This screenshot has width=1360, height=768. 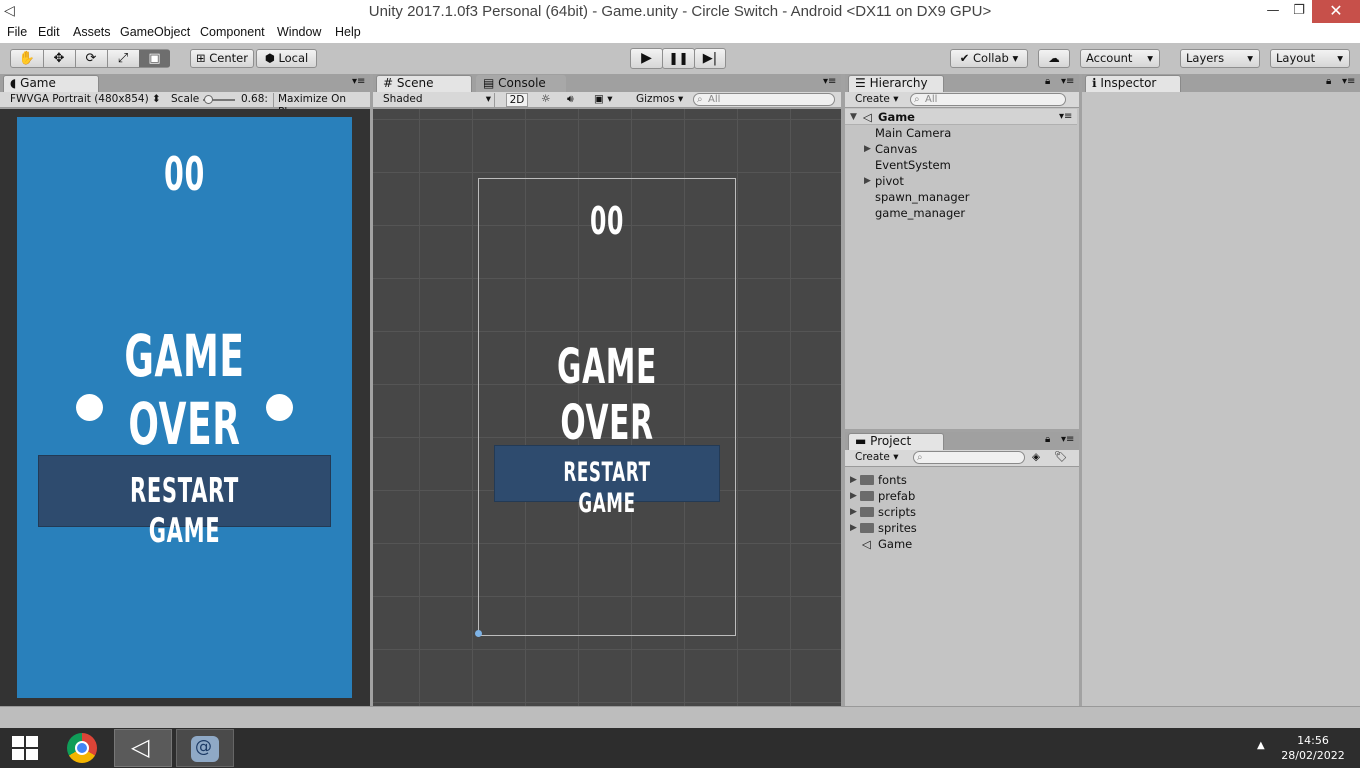 I want to click on menu-help: Help, so click(x=348, y=32).